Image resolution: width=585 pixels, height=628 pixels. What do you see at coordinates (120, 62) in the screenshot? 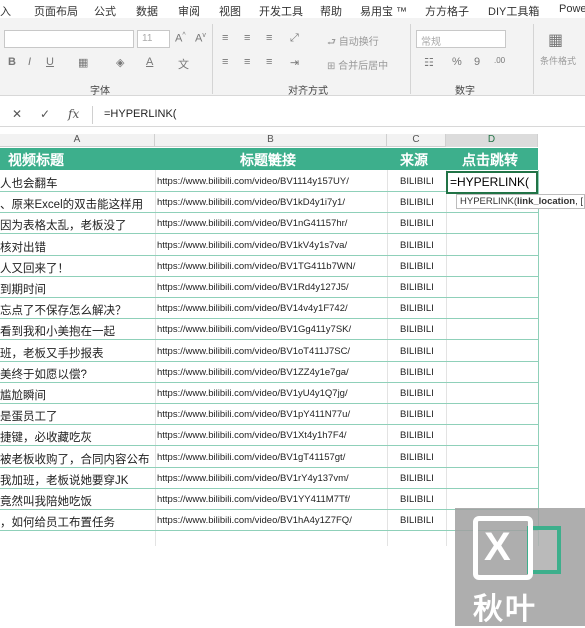
I see `fill-color-icon: ◈` at bounding box center [120, 62].